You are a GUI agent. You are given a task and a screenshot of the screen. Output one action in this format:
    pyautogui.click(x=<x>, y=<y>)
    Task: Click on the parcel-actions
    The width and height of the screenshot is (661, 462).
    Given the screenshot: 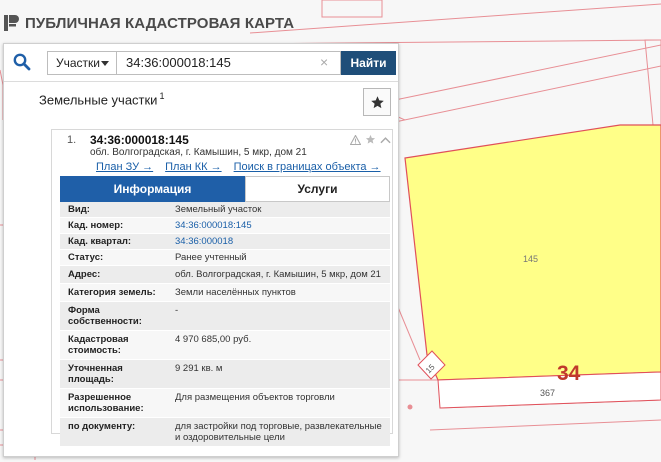 What is the action you would take?
    pyautogui.click(x=370, y=139)
    